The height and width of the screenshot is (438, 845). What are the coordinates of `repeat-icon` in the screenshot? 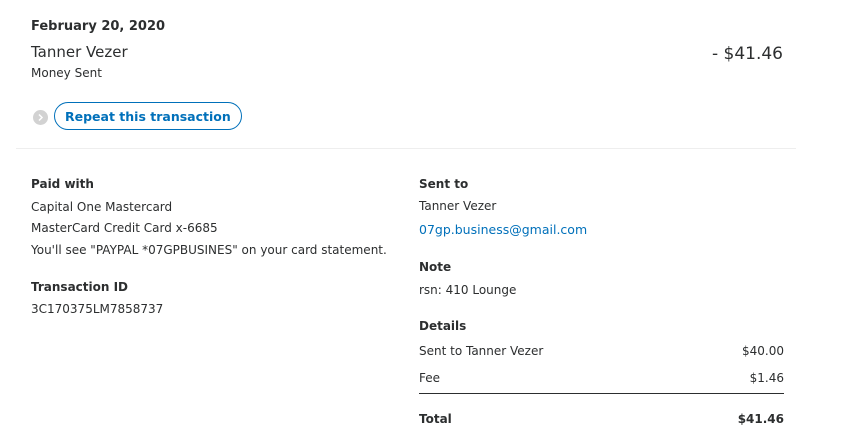 It's located at (40, 117).